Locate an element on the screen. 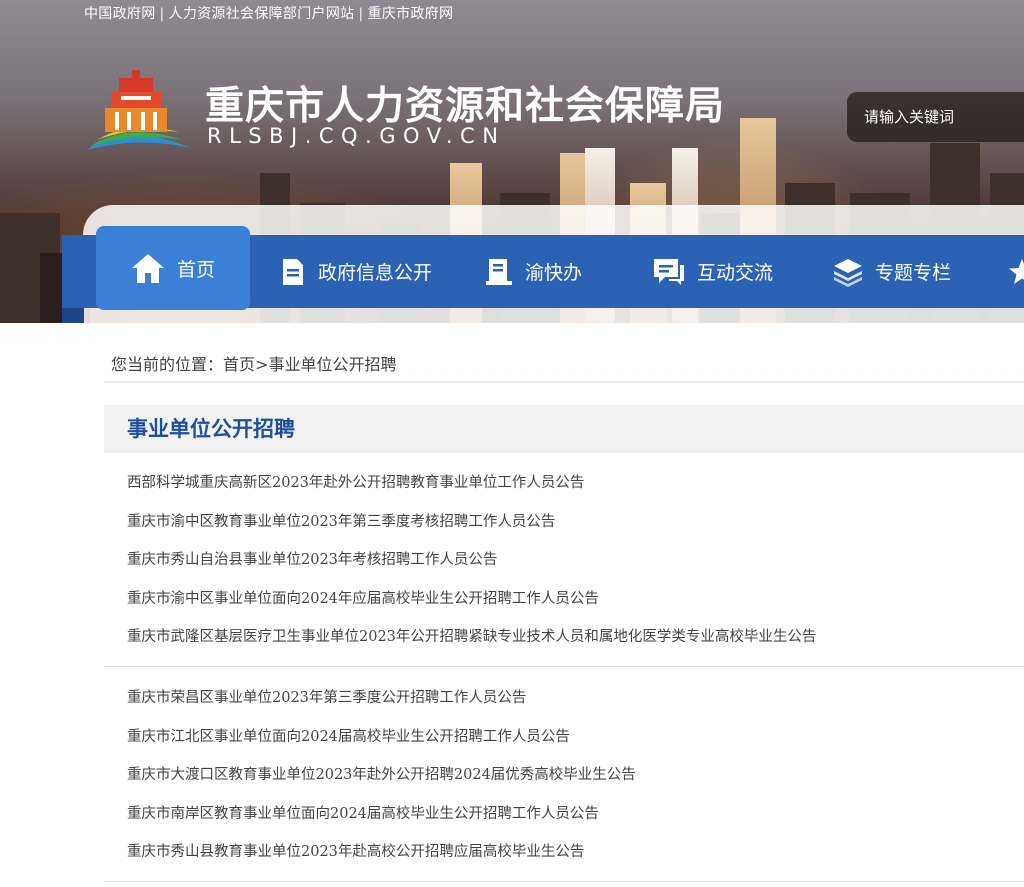 This screenshot has height=887, width=1024. nav-item-yukuaiban: 渝快办 is located at coordinates (533, 271).